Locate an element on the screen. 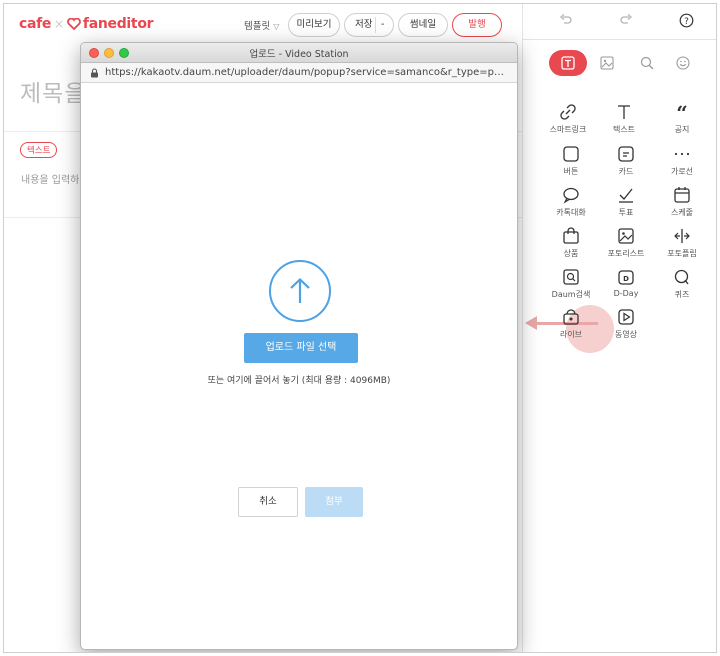  panel-item-video: 동영상 is located at coordinates (626, 323).